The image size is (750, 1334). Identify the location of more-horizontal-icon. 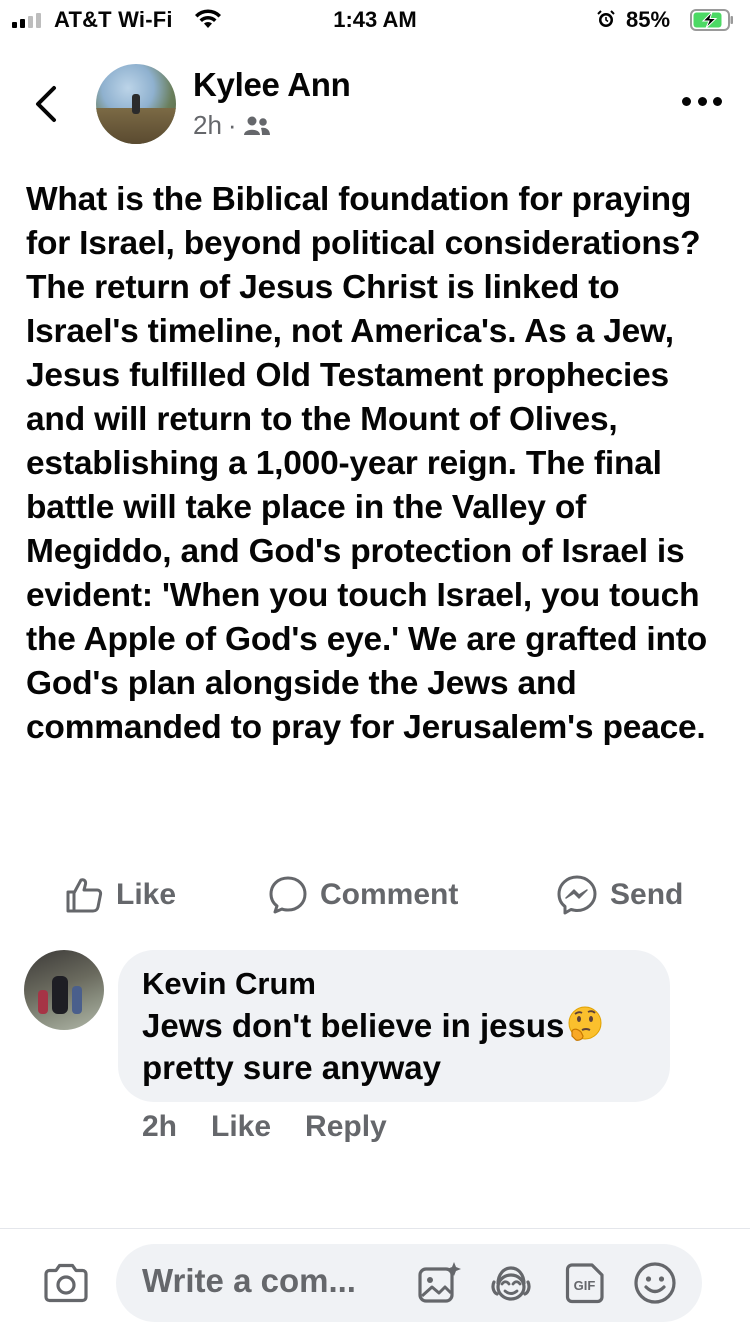
(686, 101).